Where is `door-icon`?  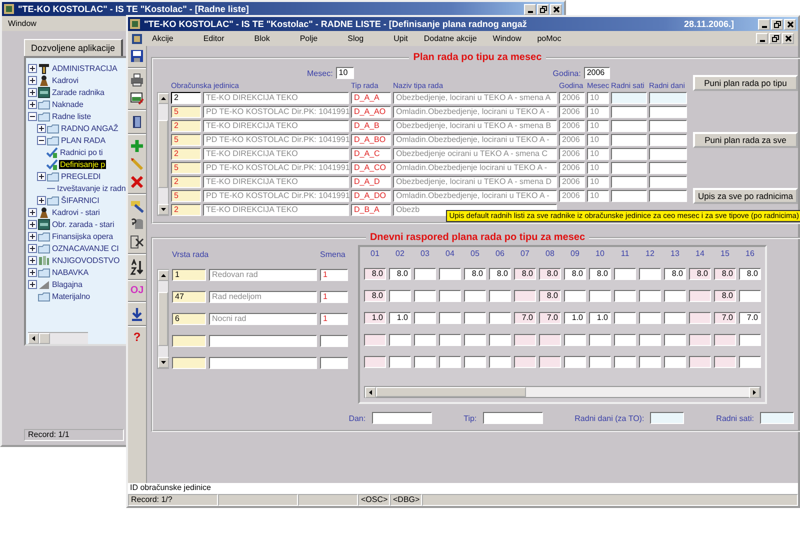 door-icon is located at coordinates (137, 122).